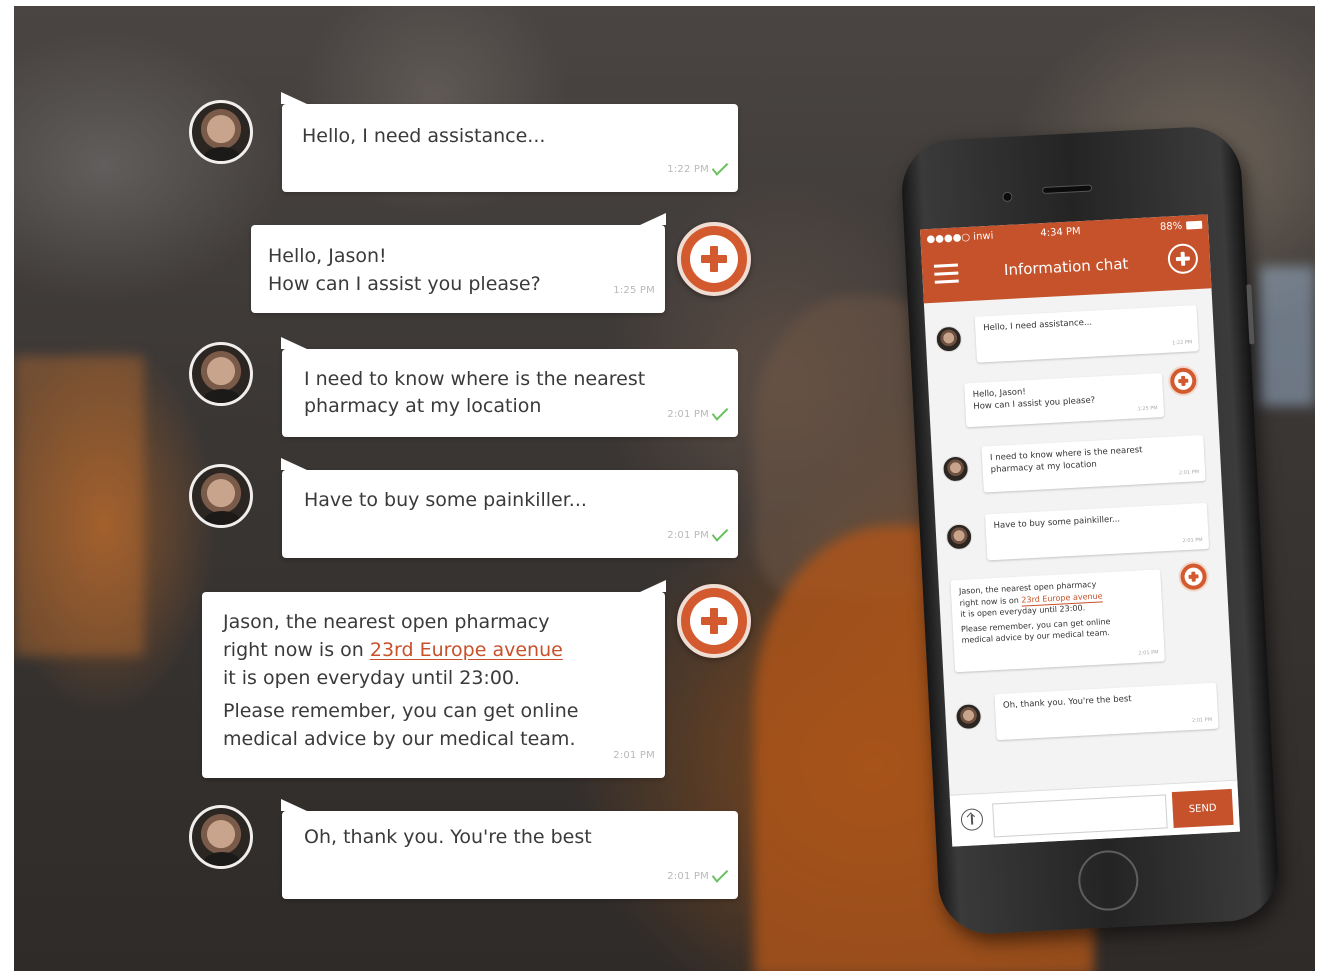 This screenshot has width=1319, height=975. I want to click on user-message-1: Hello, I need assistance... 1:22 PM, so click(509, 142).